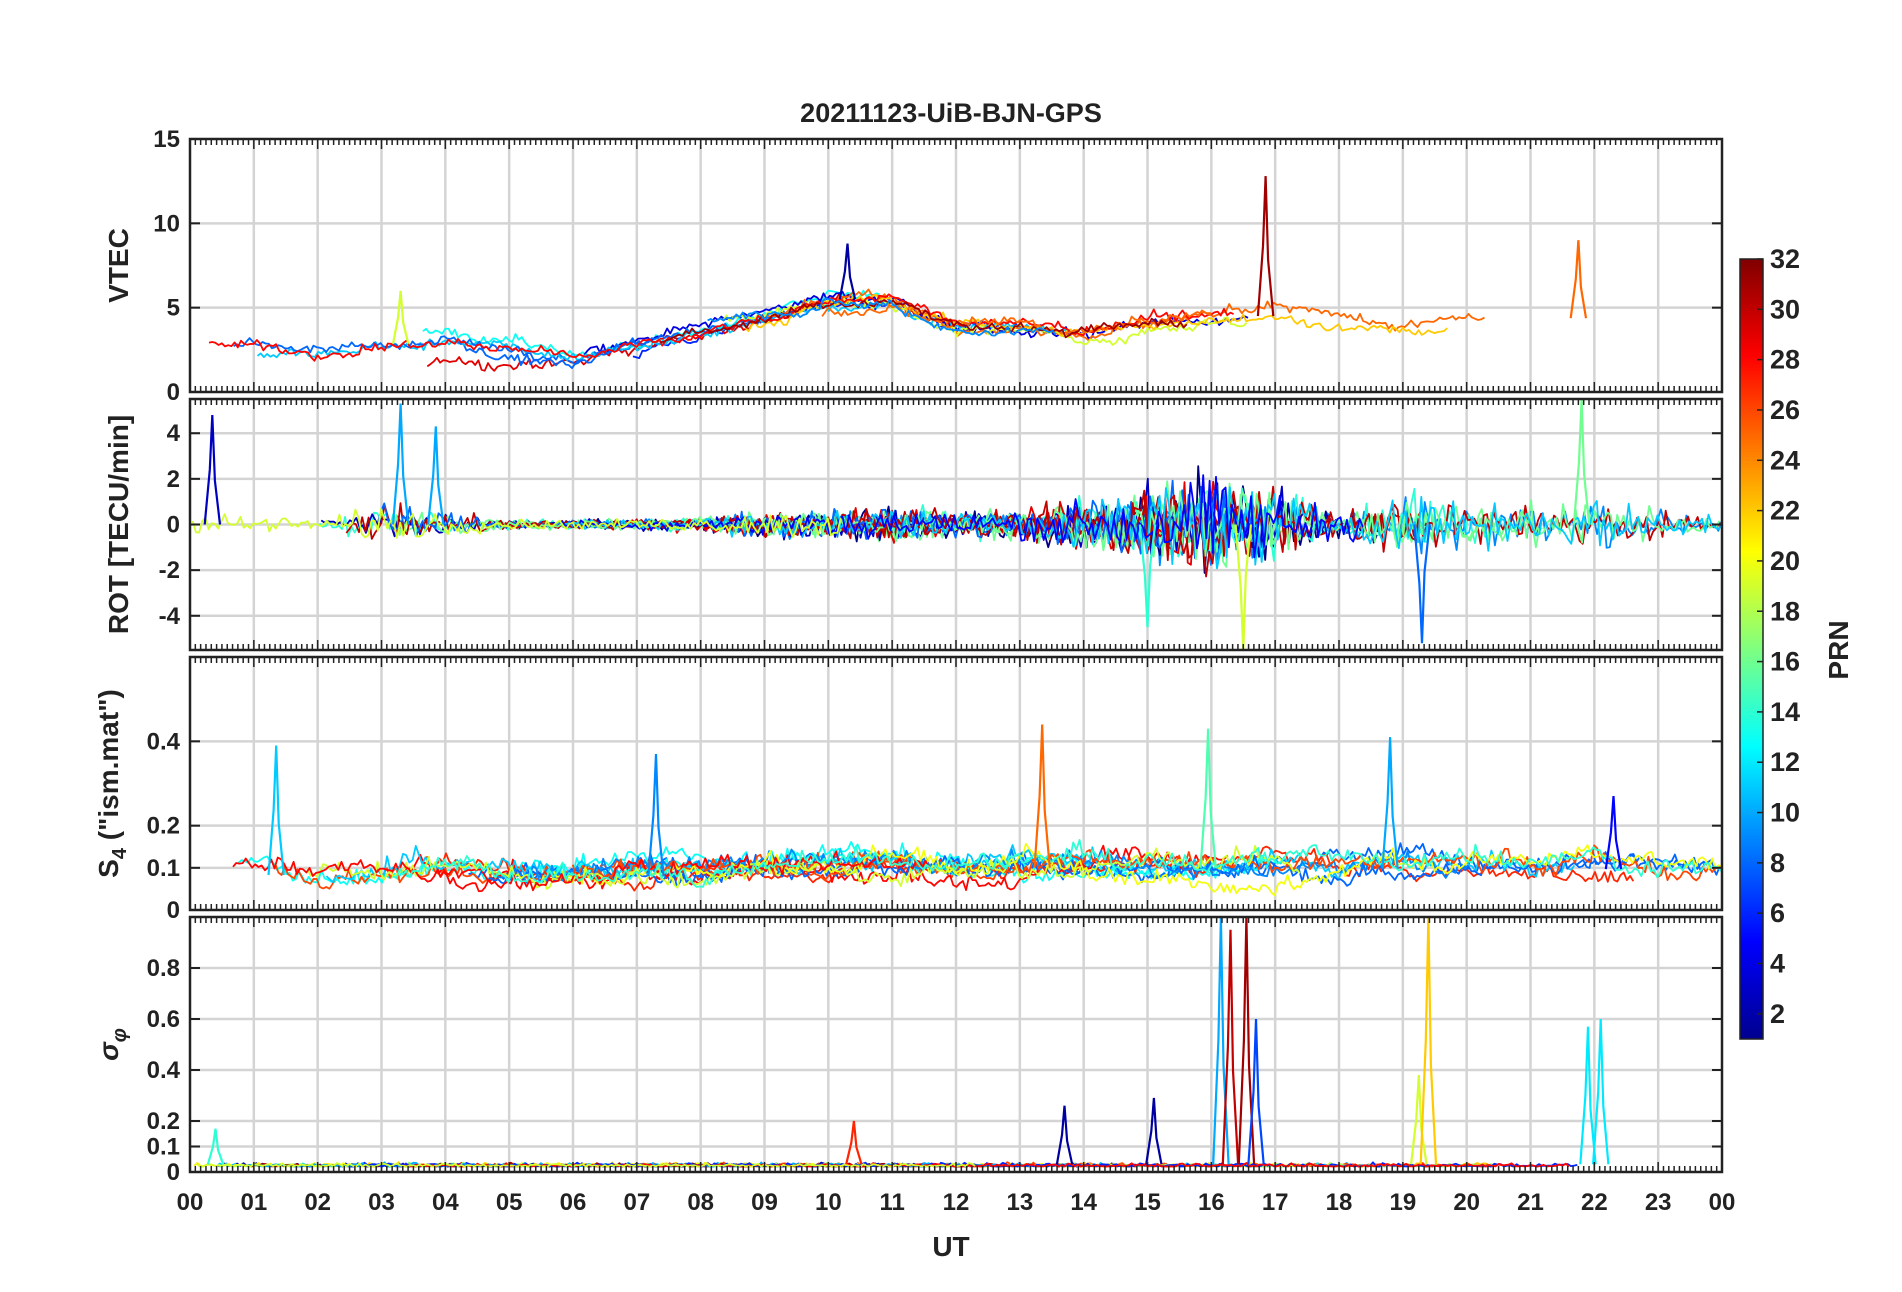  I want to click on x-tick-label: 16, so click(1211, 1202).